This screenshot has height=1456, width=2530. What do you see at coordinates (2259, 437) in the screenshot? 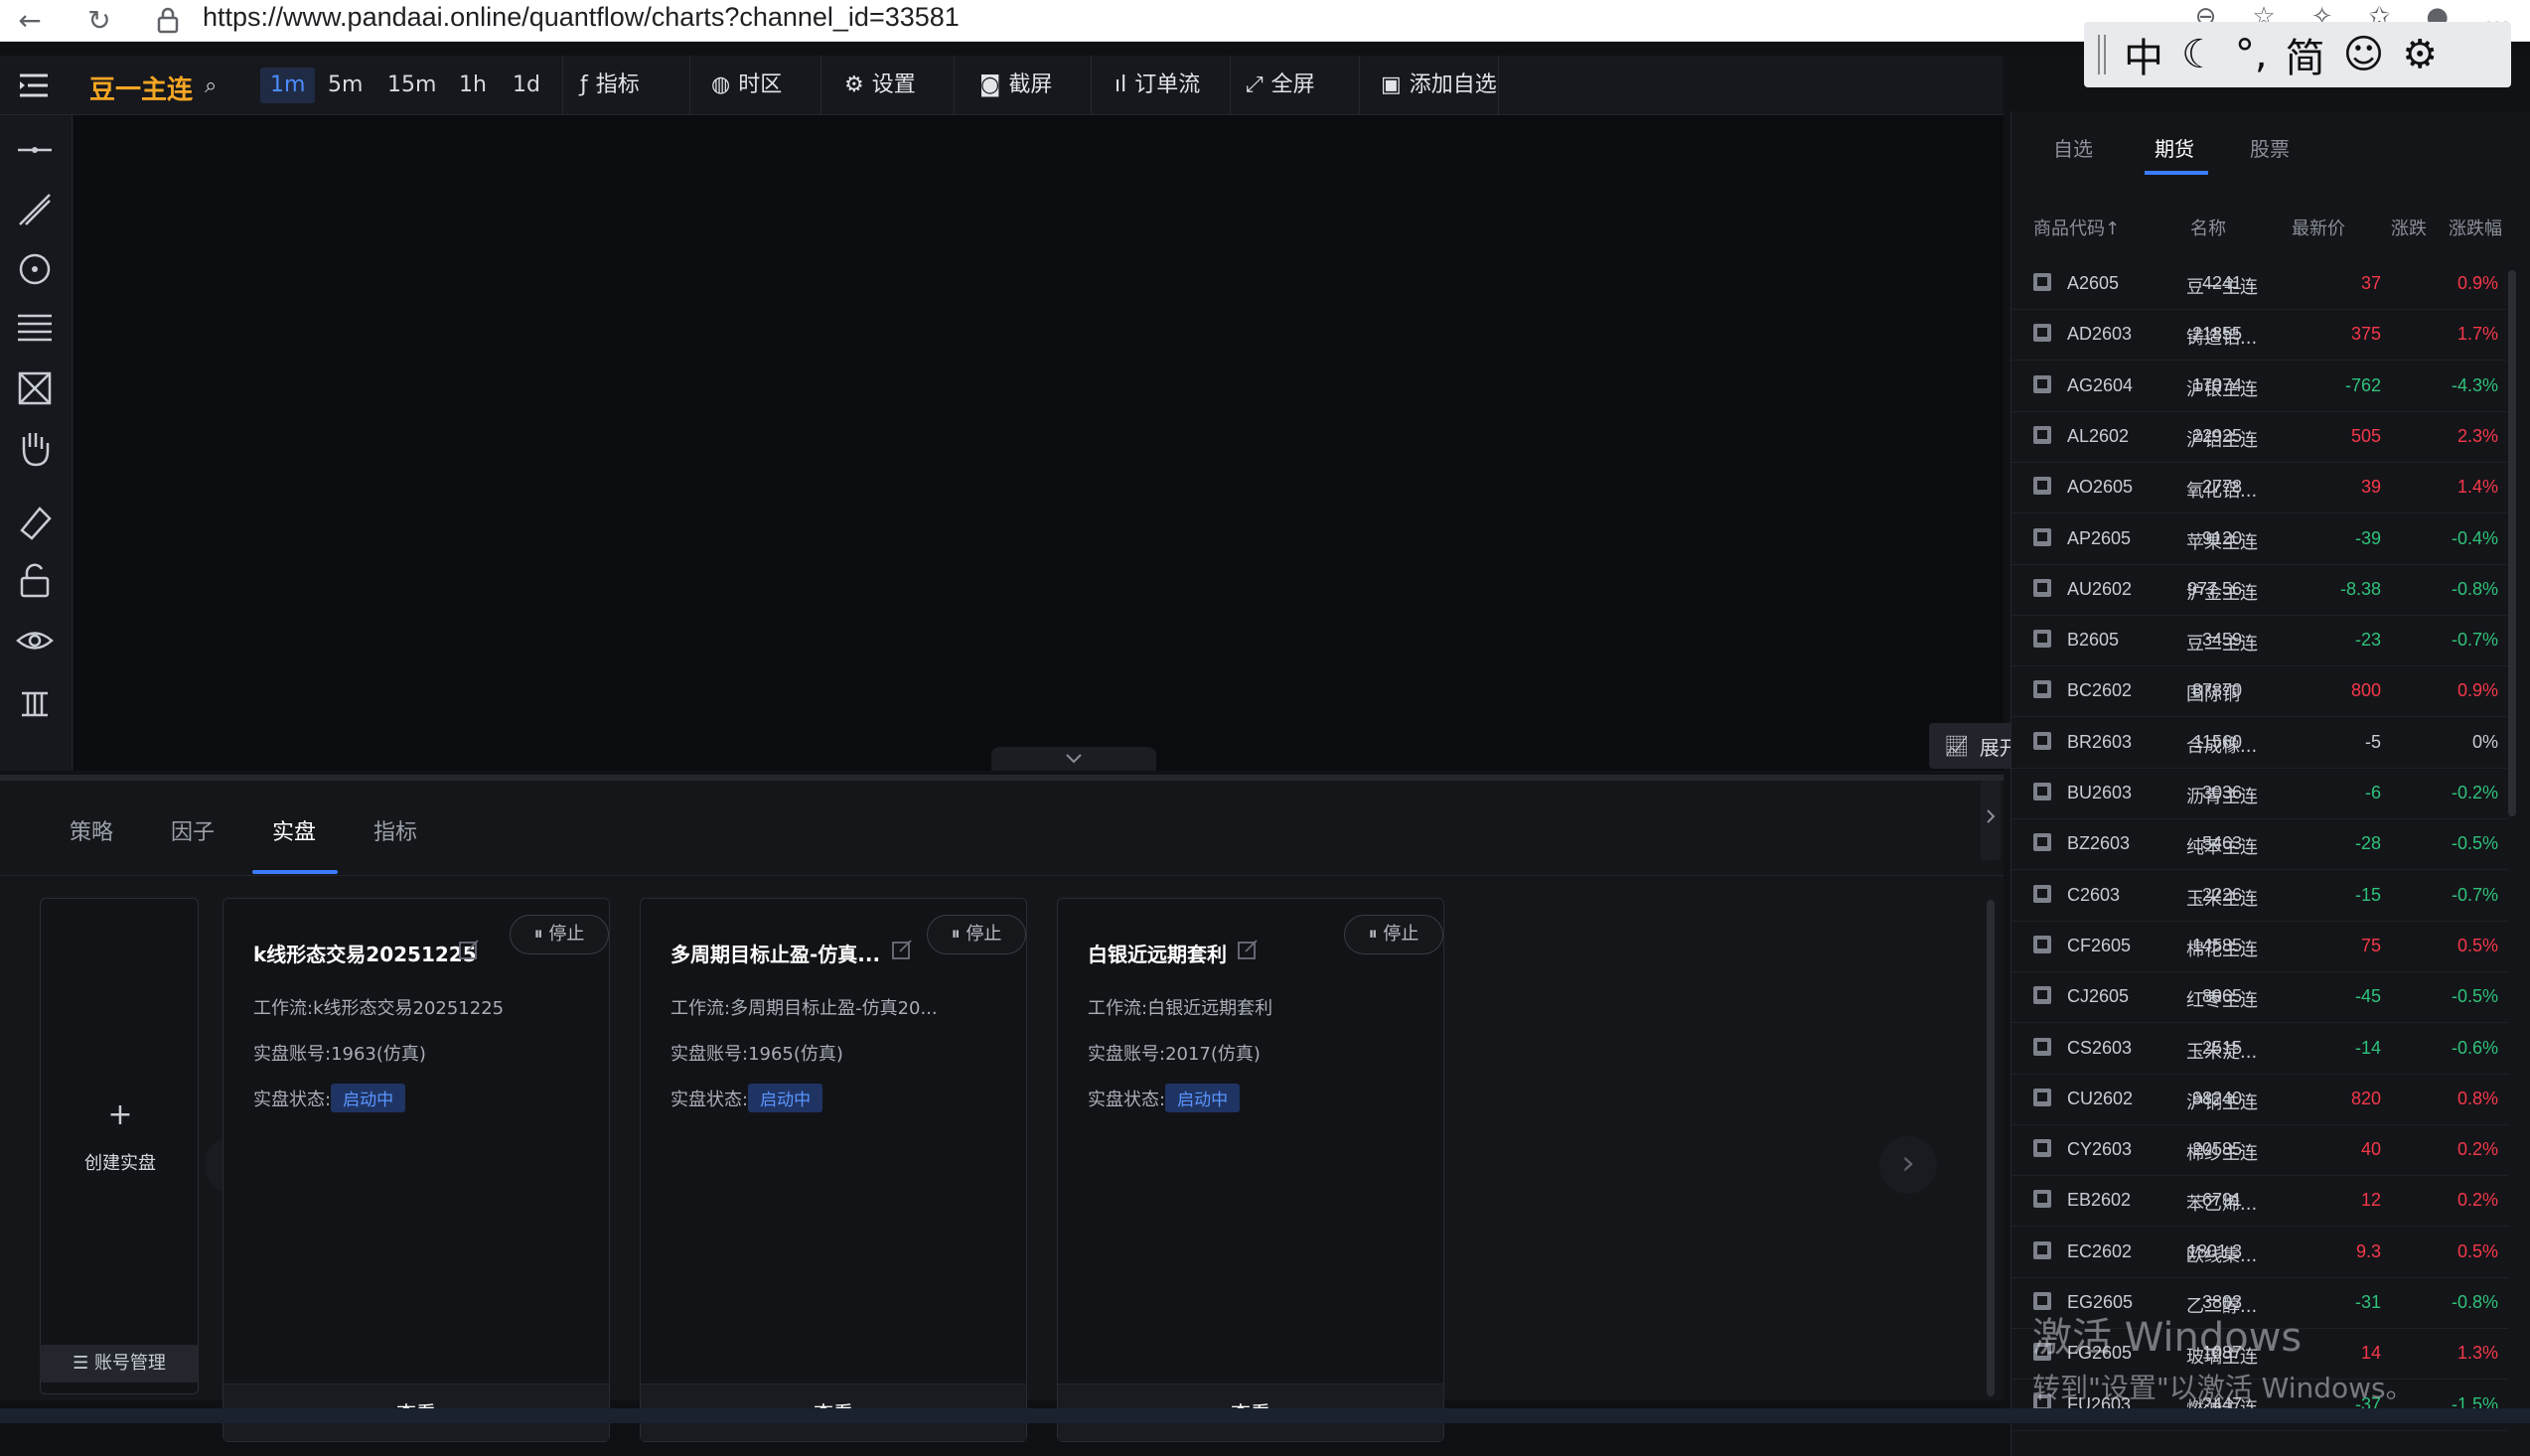
I see `watchlist-row: AL2602 沪铝主连 22925 505 2.3%` at bounding box center [2259, 437].